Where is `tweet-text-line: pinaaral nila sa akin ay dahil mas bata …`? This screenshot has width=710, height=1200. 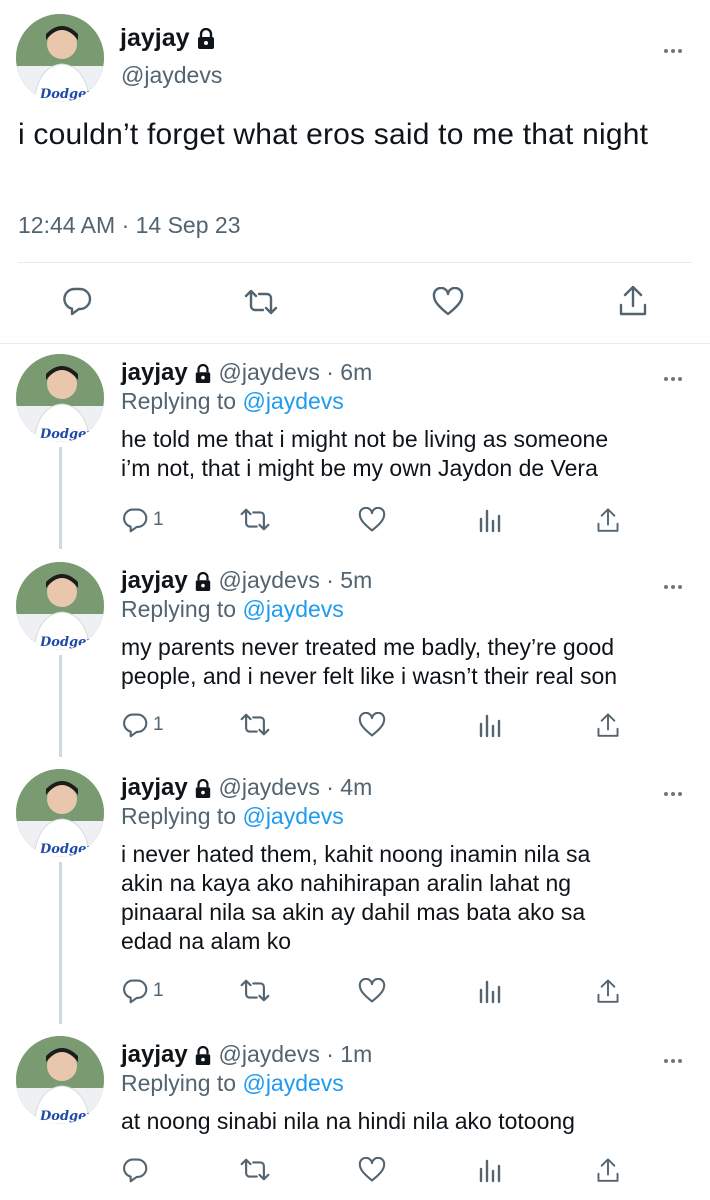
tweet-text-line: pinaaral nila sa akin ay dahil mas bata … is located at coordinates (353, 912).